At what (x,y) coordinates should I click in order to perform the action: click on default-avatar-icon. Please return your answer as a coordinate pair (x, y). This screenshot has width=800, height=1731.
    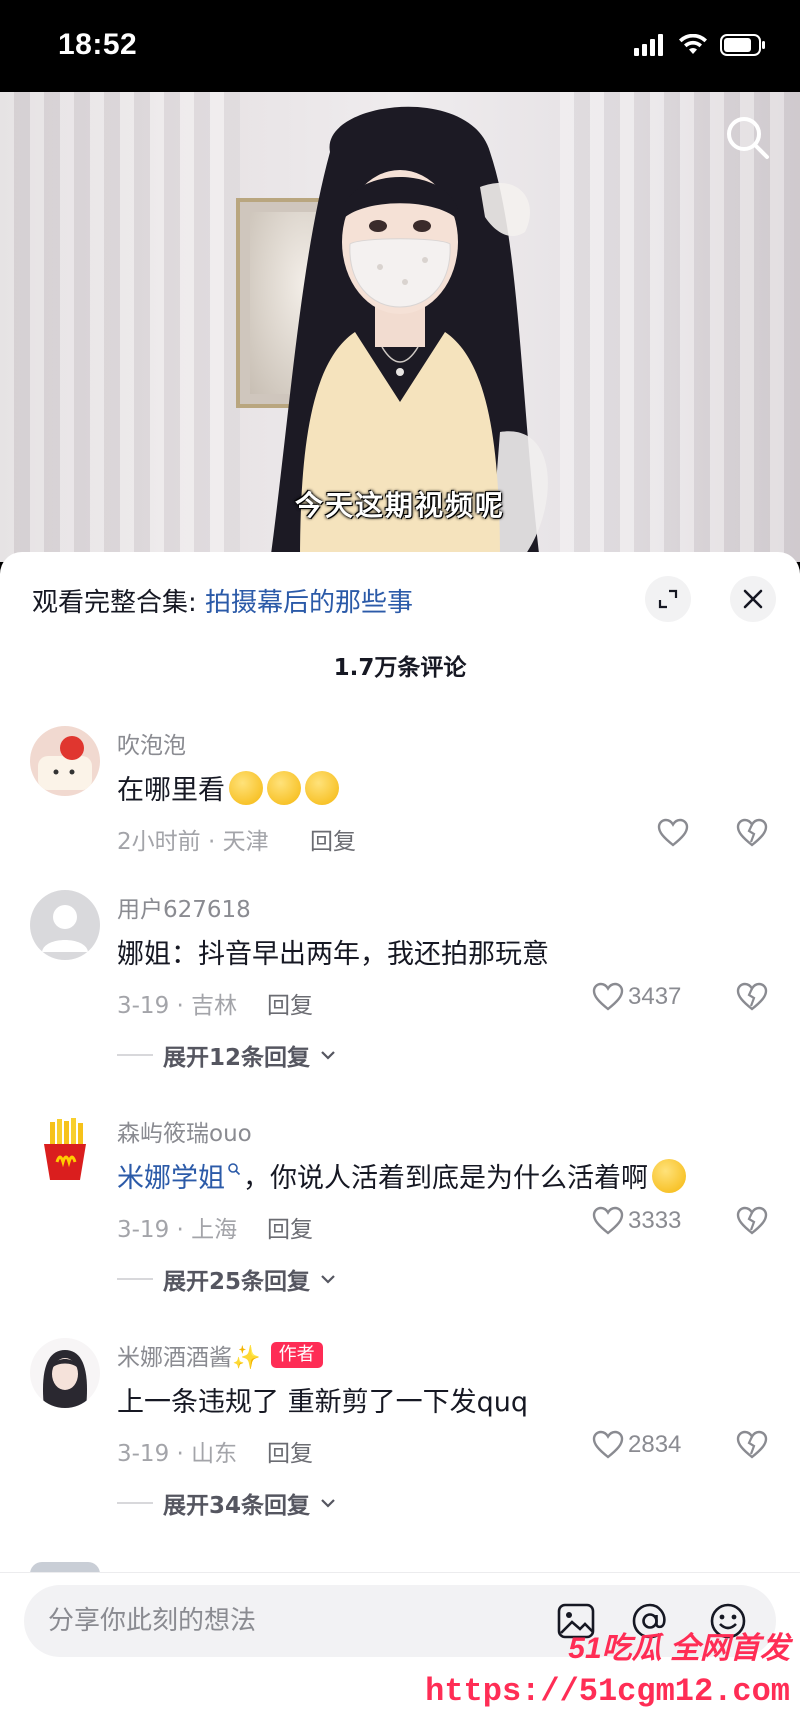
    Looking at the image, I should click on (65, 925).